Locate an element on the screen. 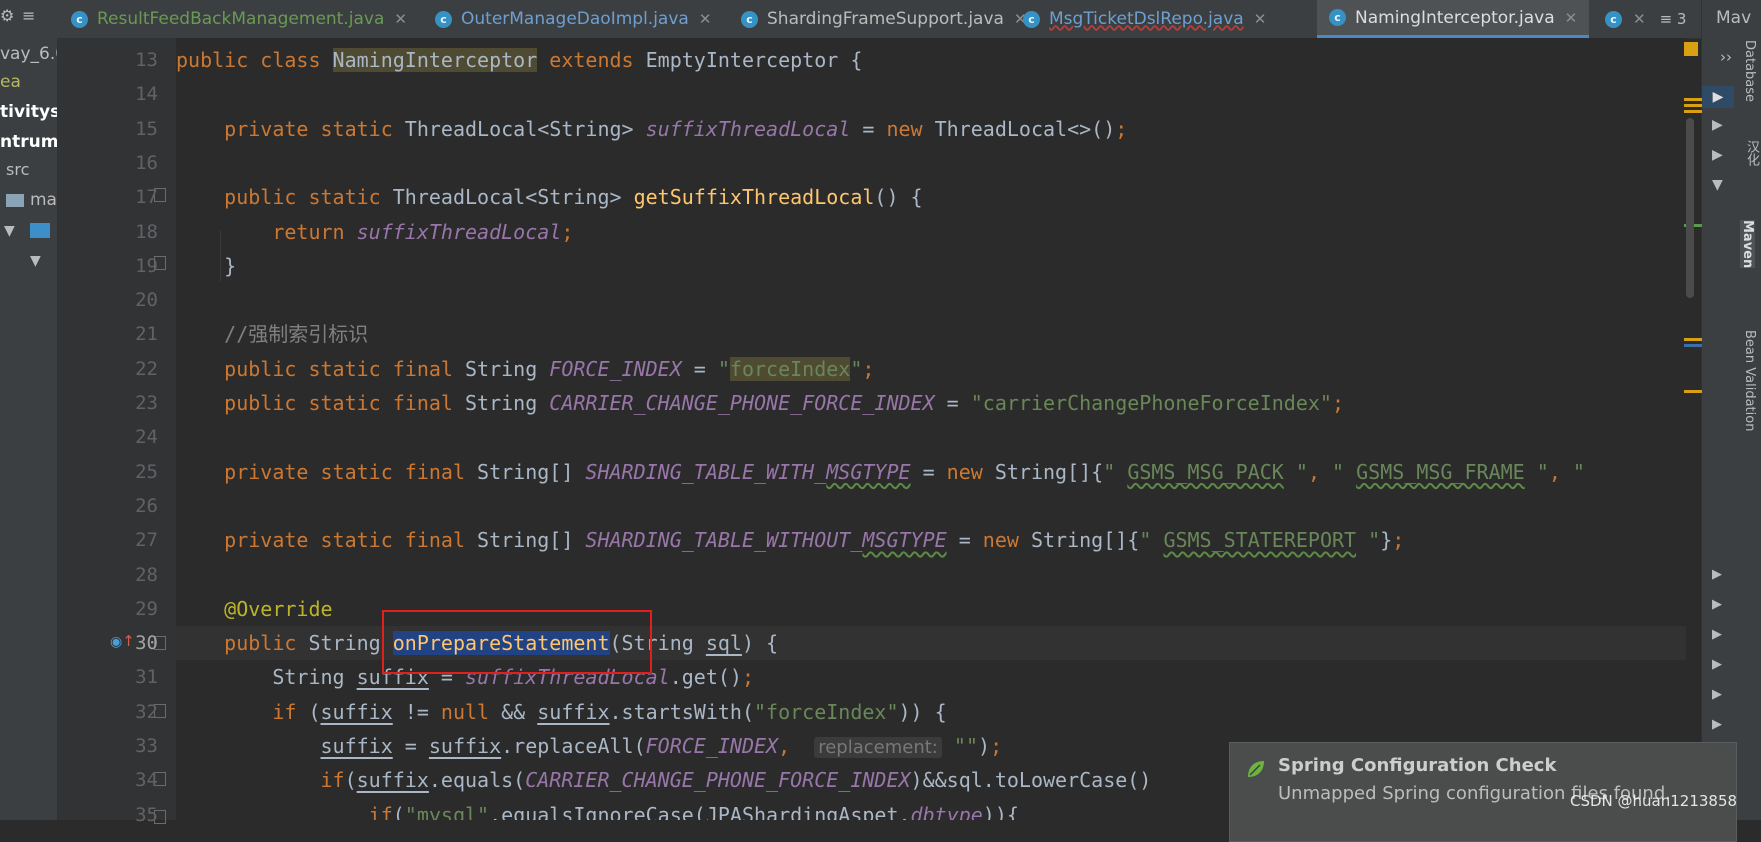  line-number: 17 is located at coordinates (146, 197).